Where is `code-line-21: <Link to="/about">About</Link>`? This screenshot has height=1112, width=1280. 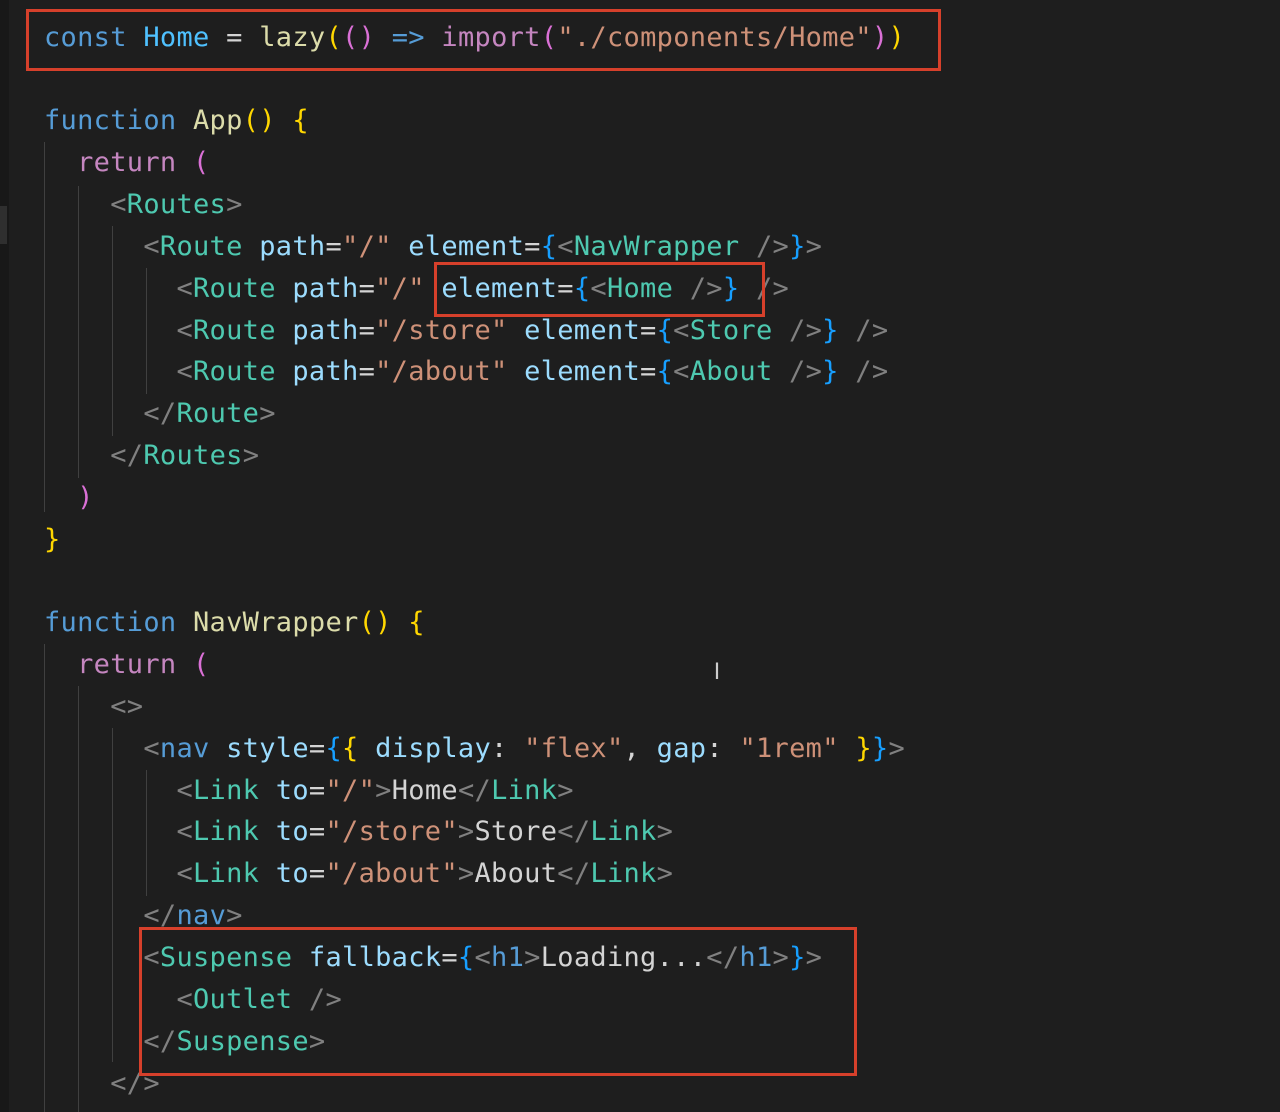
code-line-21: <Link to="/about">About</Link> is located at coordinates (358, 874).